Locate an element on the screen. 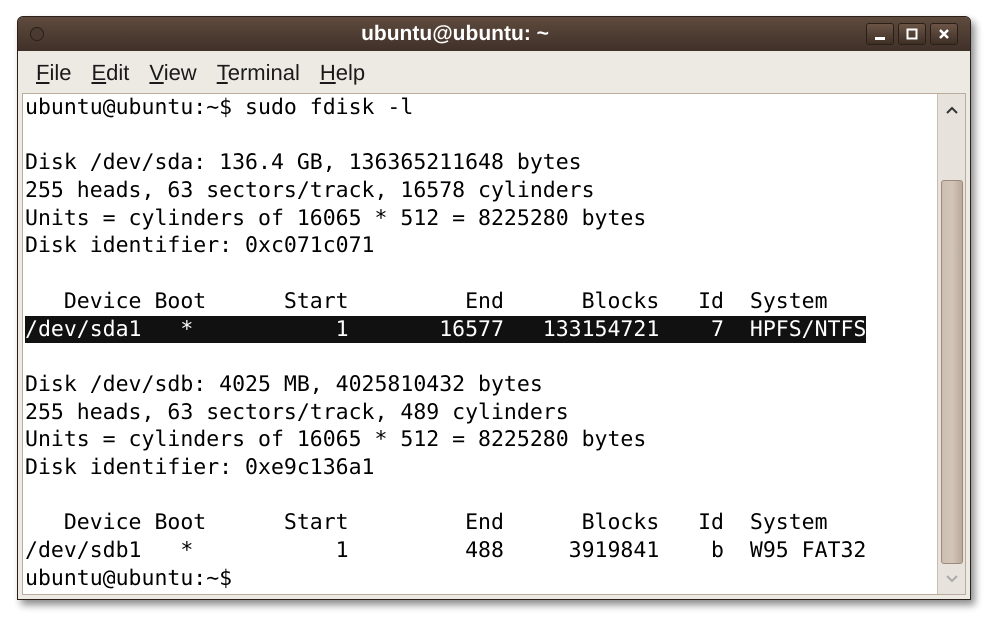  close-button is located at coordinates (944, 34).